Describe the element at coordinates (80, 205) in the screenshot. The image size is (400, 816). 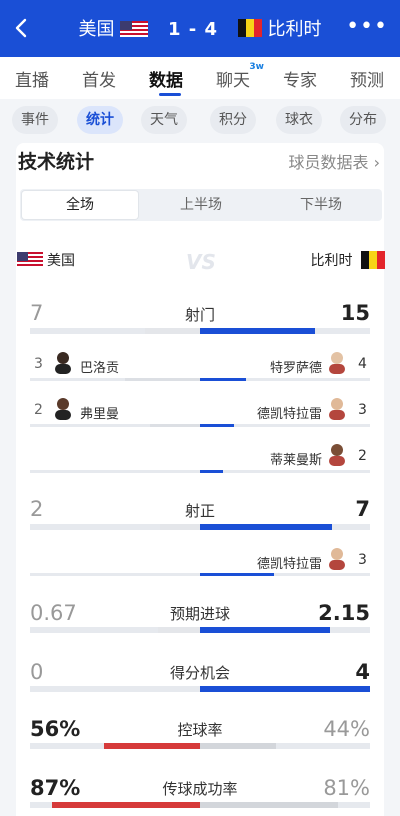
I see `period-full: 全场` at that location.